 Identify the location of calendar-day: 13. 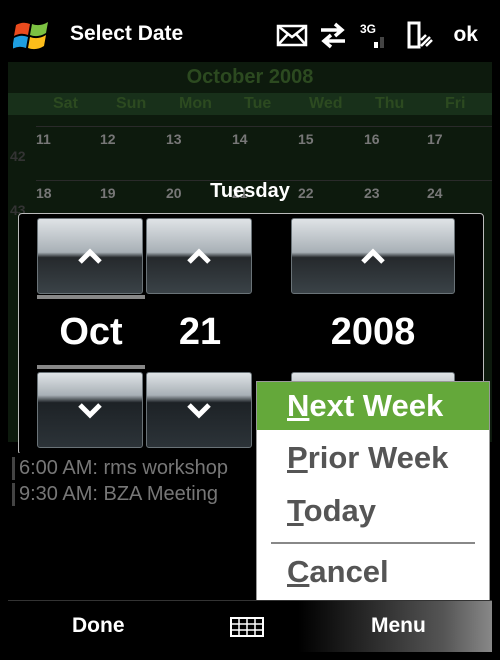
(174, 139).